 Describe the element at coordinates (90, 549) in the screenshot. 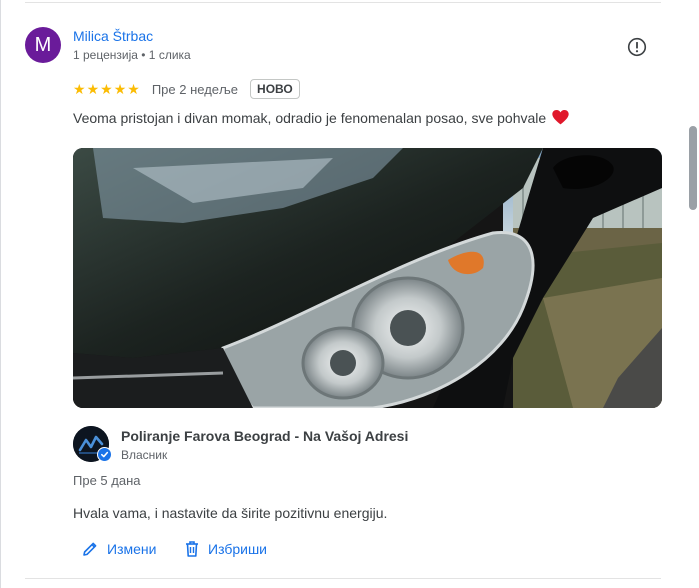

I see `pencil-icon` at that location.